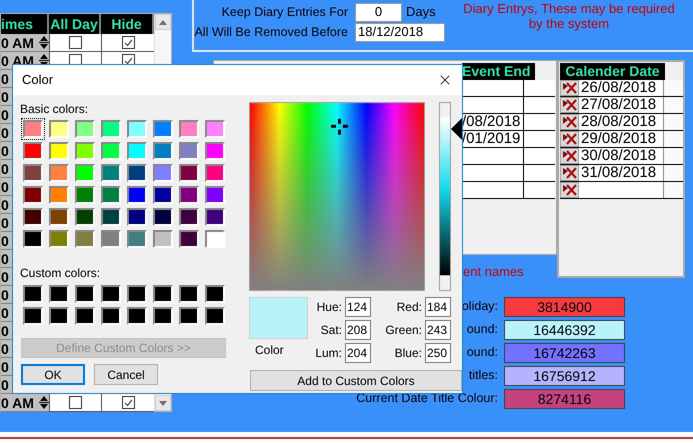 This screenshot has height=443, width=693. I want to click on date-input: 18/12/2018, so click(400, 32).